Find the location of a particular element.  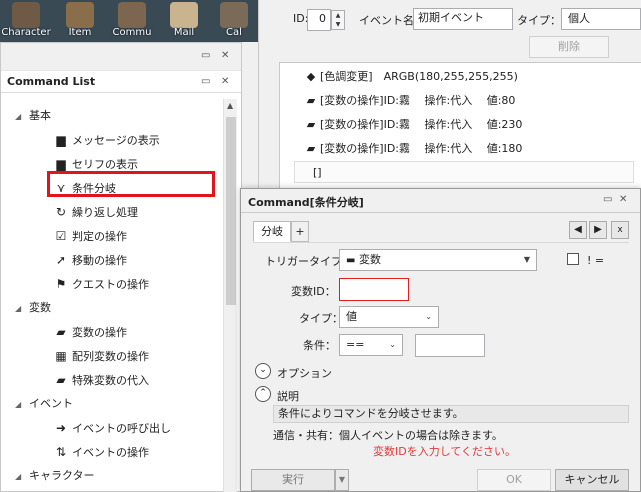

vertical-scrollbar: ▲ is located at coordinates (230, 295).